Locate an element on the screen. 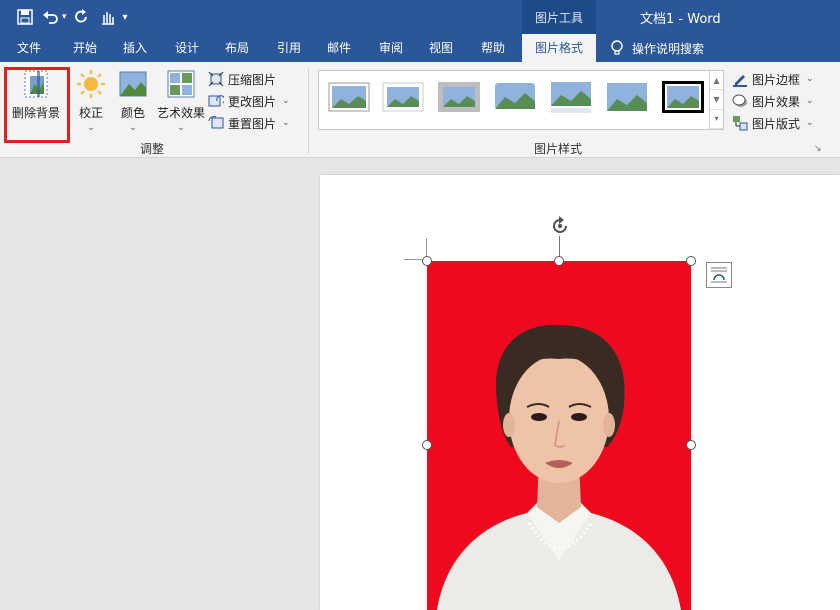  picture-styles-gallery: ▲ ▼ ▾ is located at coordinates (521, 100).